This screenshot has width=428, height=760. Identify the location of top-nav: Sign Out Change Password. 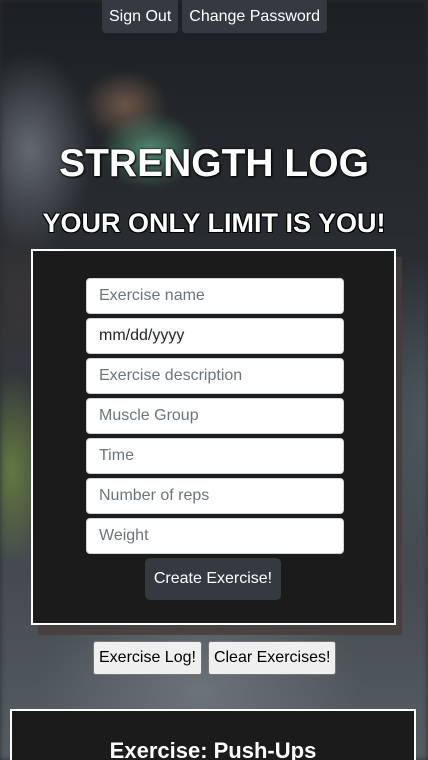
(215, 16).